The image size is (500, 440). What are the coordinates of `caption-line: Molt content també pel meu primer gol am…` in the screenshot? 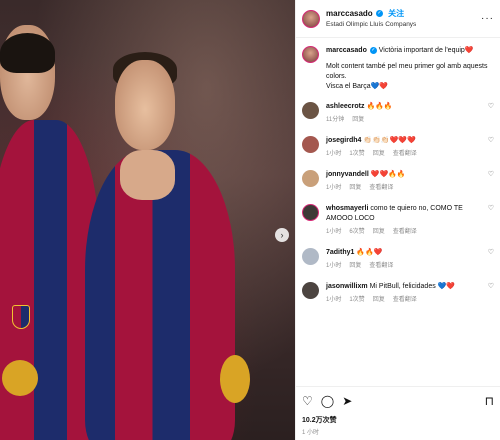 It's located at (407, 71).